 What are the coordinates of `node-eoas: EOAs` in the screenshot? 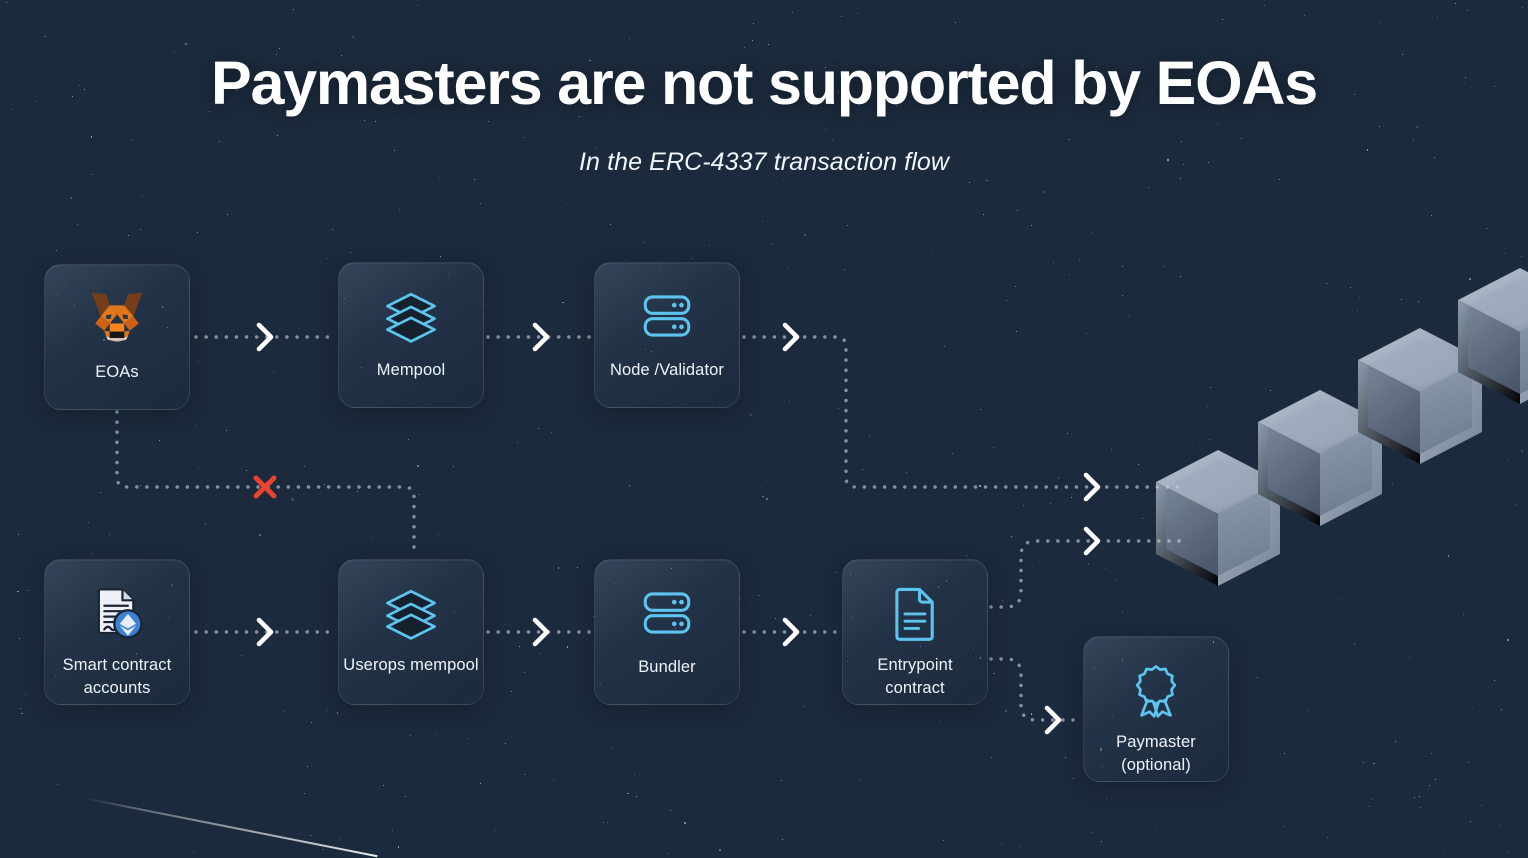 It's located at (117, 337).